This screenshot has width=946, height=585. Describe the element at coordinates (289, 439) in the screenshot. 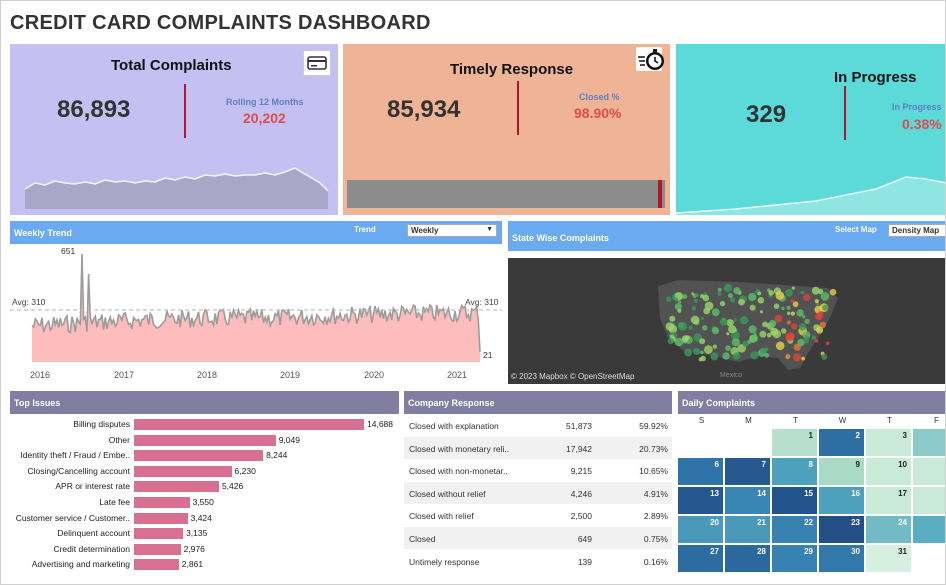

I see `top-issue-value: 9,049` at that location.